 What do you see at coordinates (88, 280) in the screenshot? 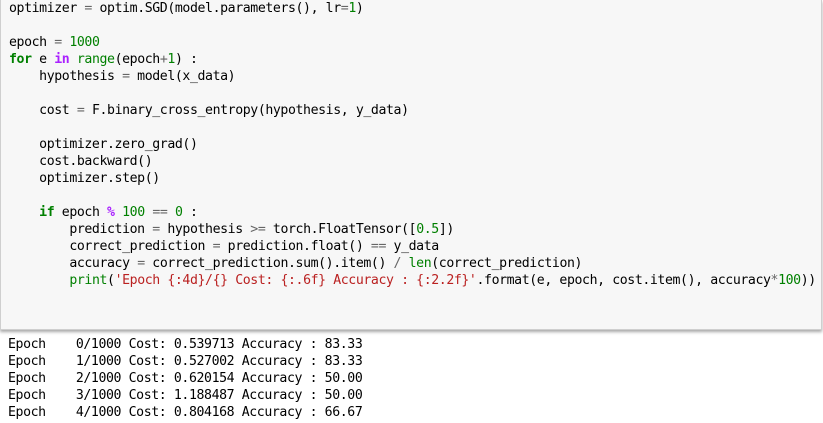
I see `code-token: print` at bounding box center [88, 280].